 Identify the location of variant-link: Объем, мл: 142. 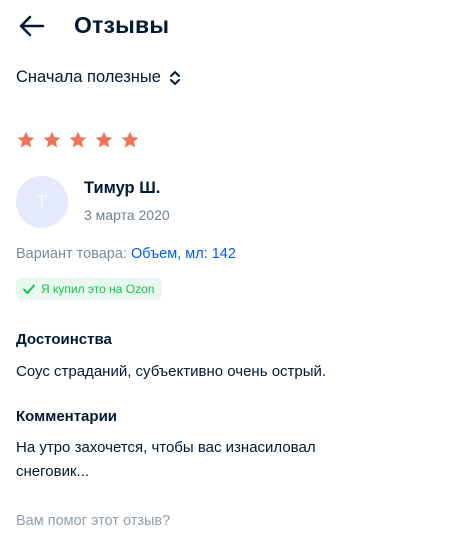
(183, 254).